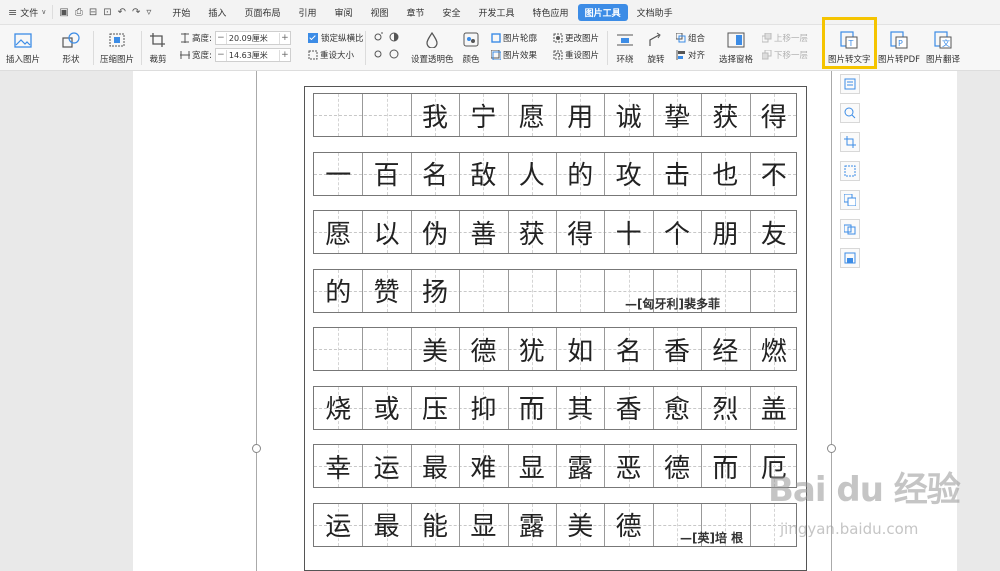  What do you see at coordinates (221, 38) in the screenshot?
I see `height-decrease: −` at bounding box center [221, 38].